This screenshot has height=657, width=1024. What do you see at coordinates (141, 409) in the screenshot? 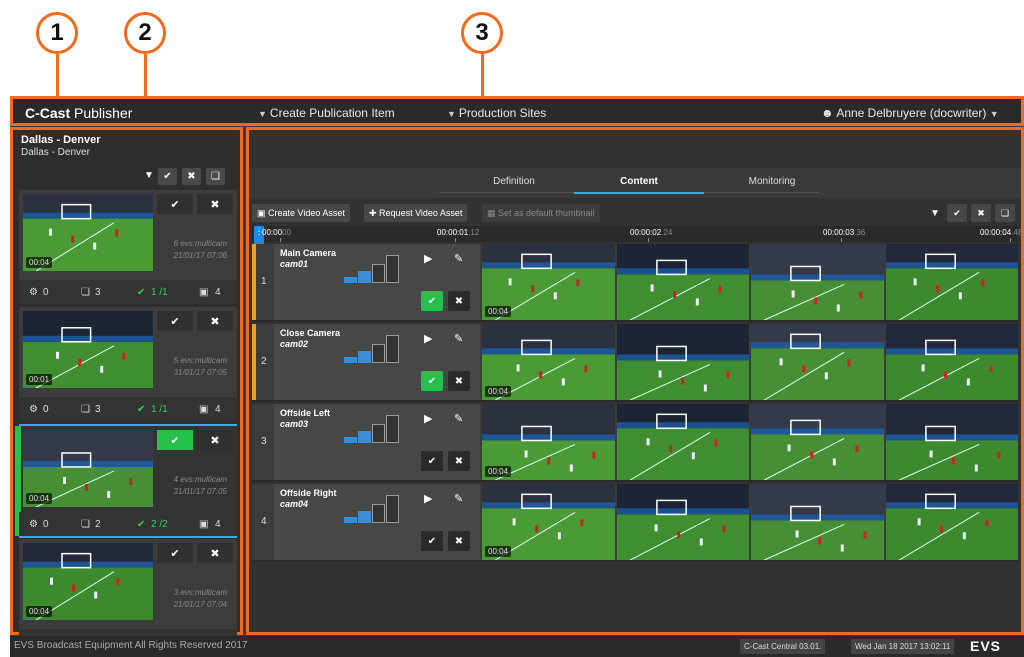
I see `check-icon: ✔` at bounding box center [141, 409].